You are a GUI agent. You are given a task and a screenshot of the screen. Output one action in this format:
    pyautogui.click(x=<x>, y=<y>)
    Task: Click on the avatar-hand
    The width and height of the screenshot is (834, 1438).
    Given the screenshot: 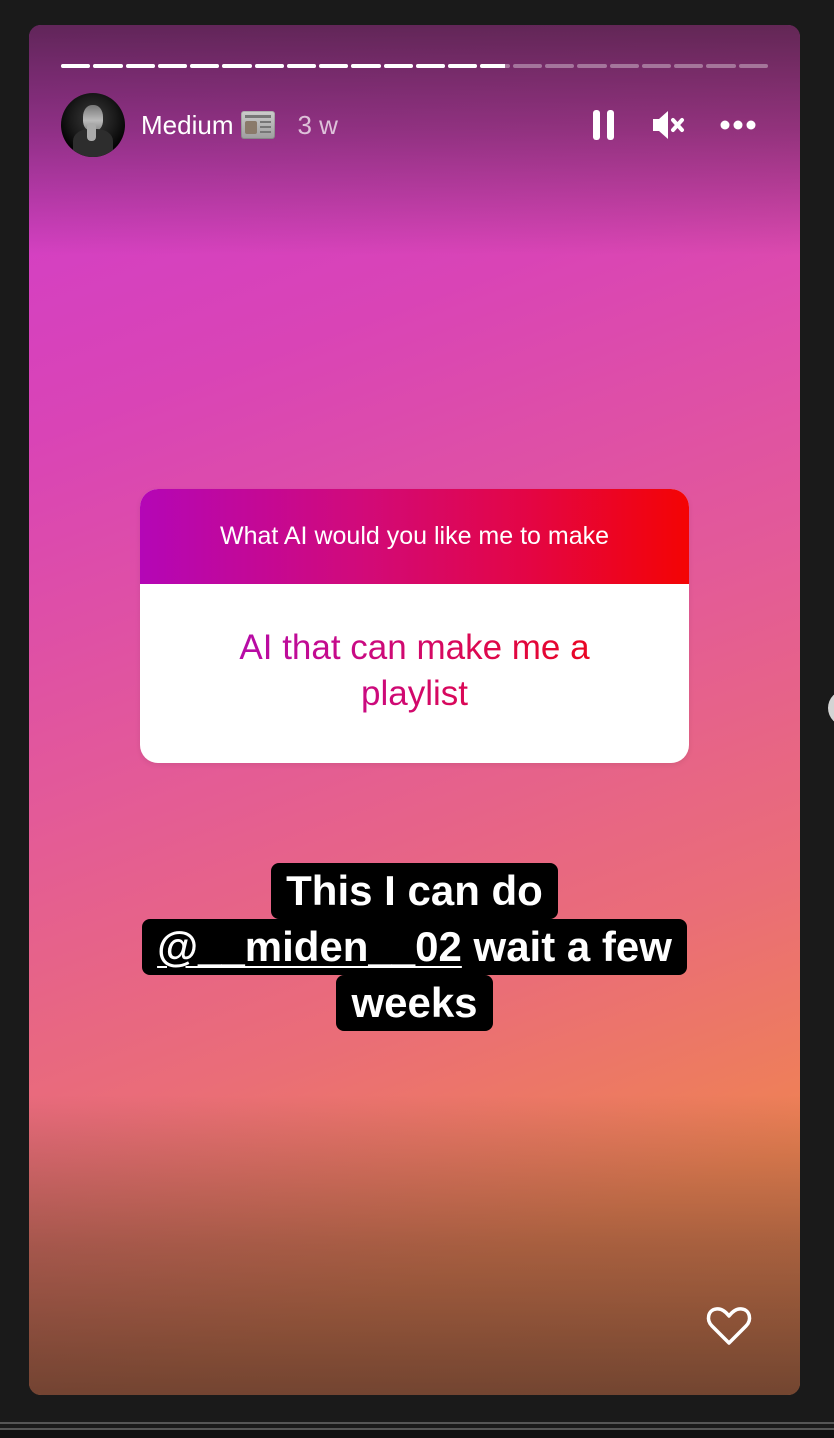 What is the action you would take?
    pyautogui.click(x=91, y=132)
    